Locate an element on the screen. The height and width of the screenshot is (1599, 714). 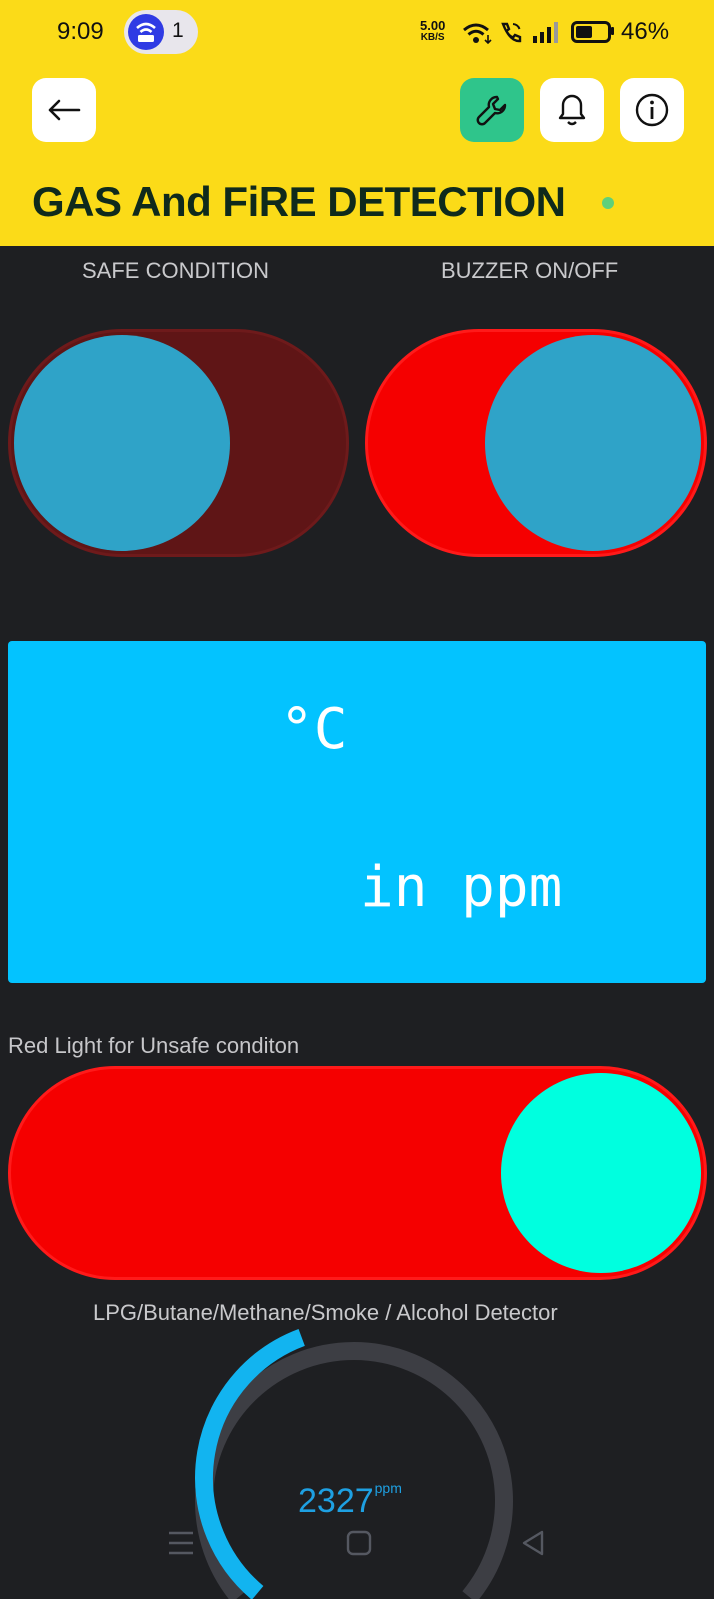
lcd-line-1: °C is located at coordinates (314, 729).